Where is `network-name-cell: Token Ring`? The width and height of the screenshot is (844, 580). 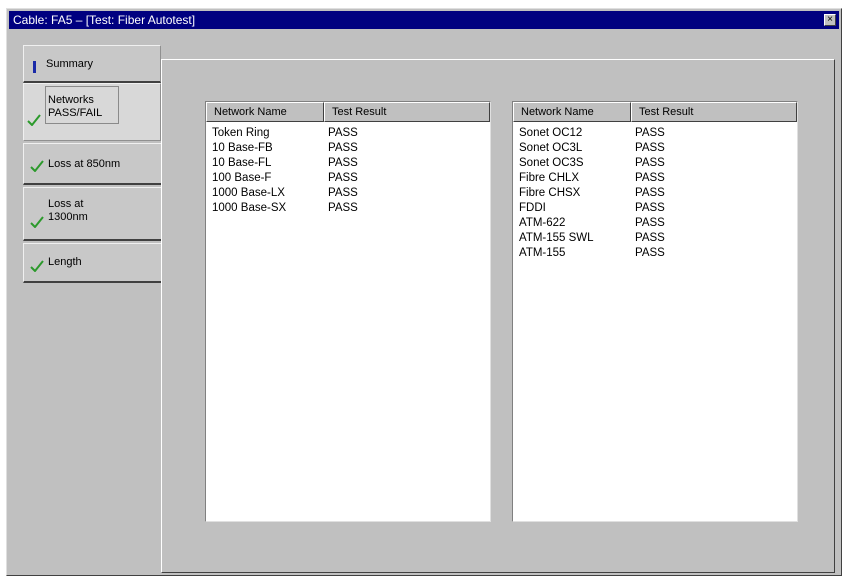
network-name-cell: Token Ring is located at coordinates (241, 133).